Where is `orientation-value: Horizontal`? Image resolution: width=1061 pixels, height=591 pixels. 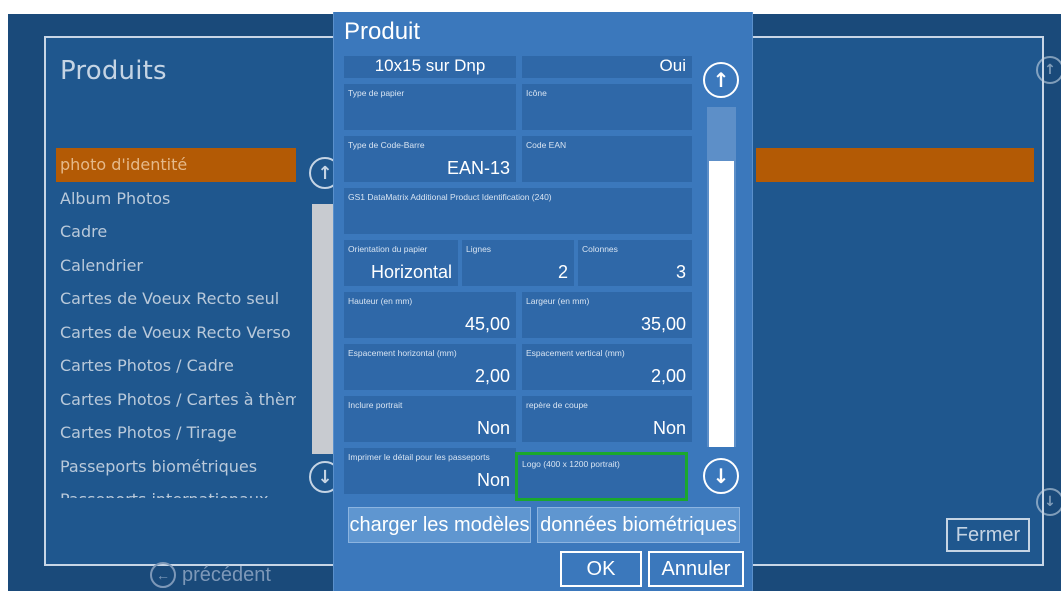
orientation-value: Horizontal is located at coordinates (411, 272).